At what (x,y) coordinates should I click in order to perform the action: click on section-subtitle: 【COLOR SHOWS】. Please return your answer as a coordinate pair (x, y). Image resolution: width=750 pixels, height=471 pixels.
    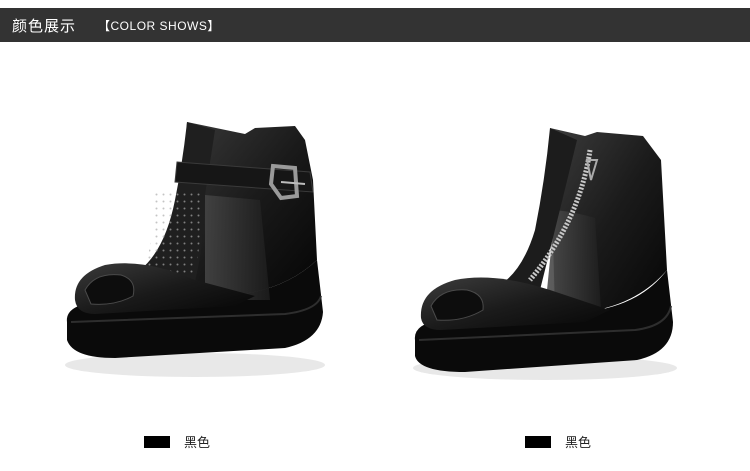
    Looking at the image, I should click on (159, 25).